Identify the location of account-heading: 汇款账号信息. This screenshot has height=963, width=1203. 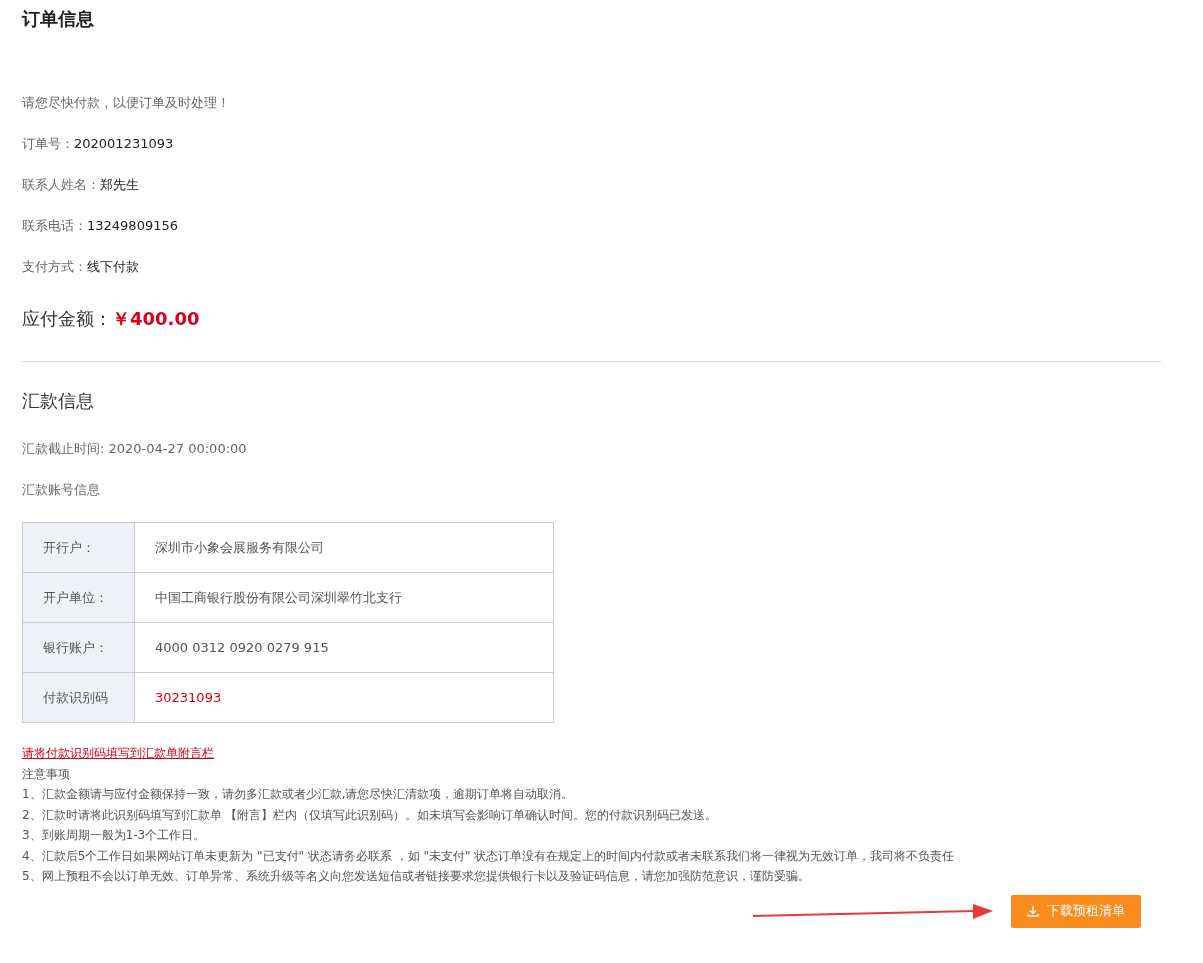
(61, 489).